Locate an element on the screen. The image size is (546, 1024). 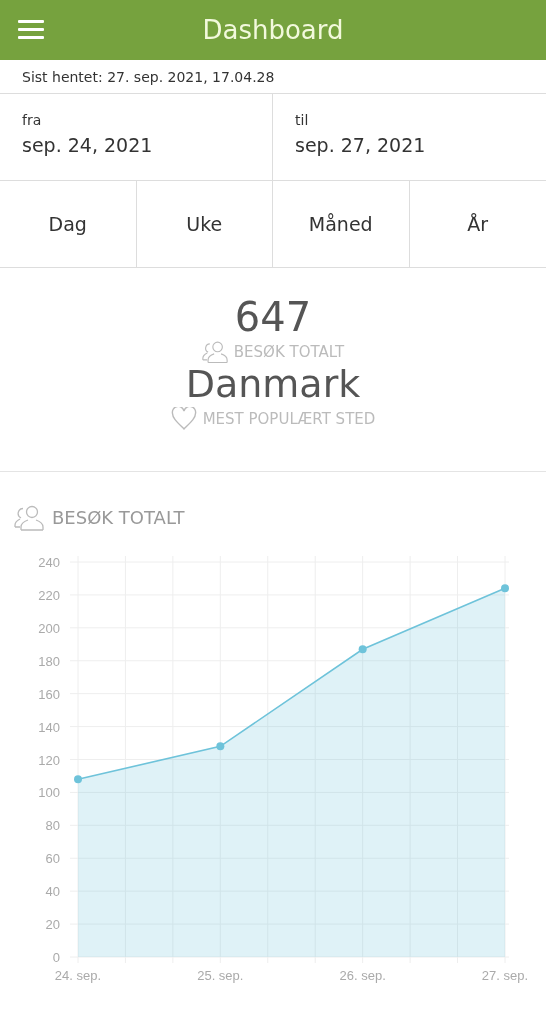
y-tick-label: 40 is located at coordinates (52, 892).